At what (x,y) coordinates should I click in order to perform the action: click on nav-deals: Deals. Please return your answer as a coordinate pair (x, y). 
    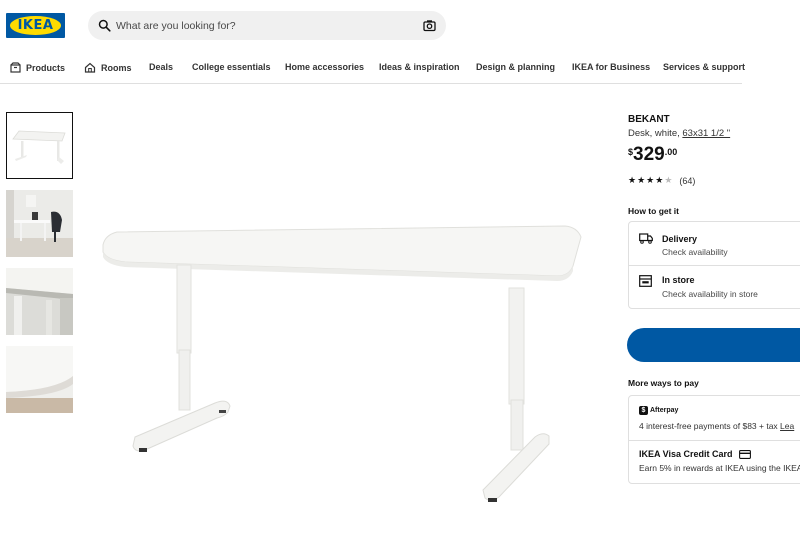
    Looking at the image, I should click on (161, 67).